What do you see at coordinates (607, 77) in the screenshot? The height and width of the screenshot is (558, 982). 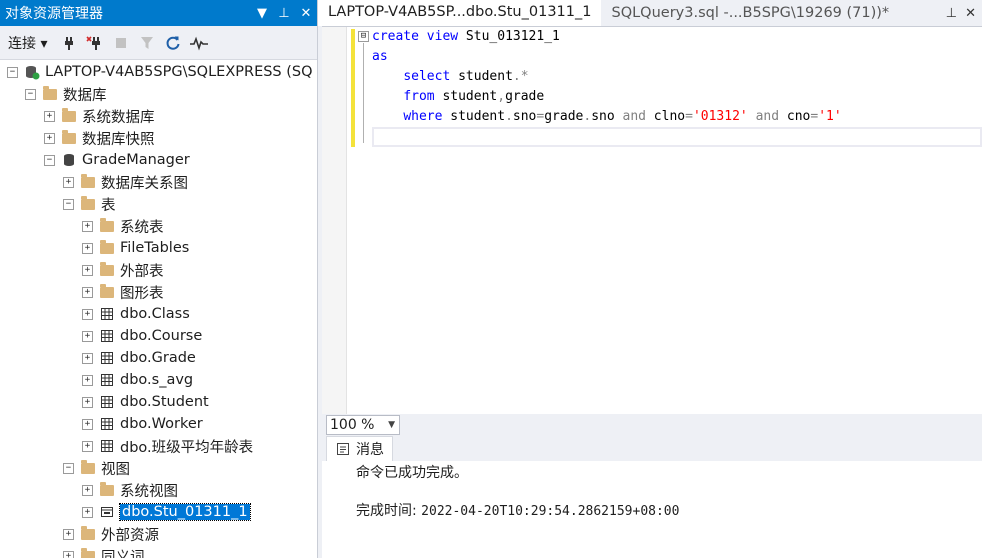 I see `code-line: select student.*` at bounding box center [607, 77].